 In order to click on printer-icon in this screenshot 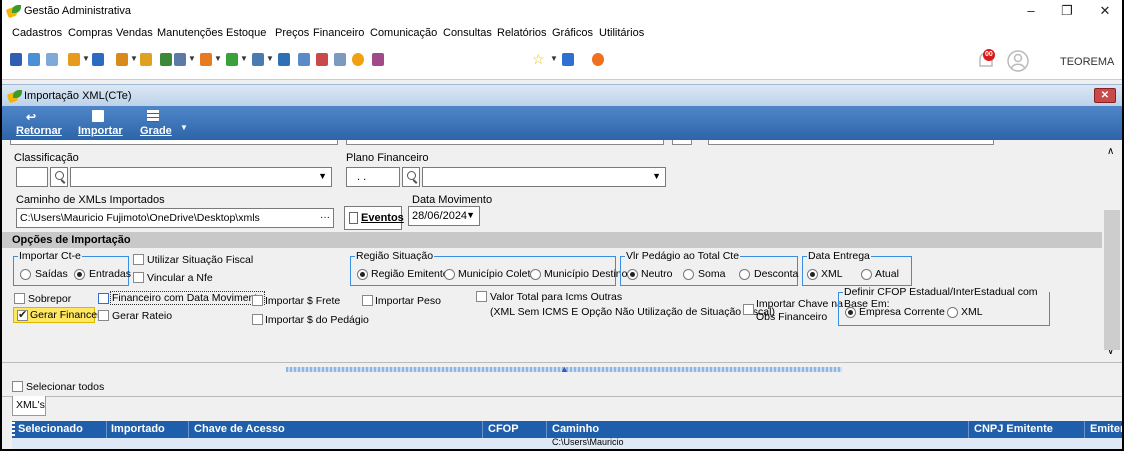, I will do `click(258, 59)`.